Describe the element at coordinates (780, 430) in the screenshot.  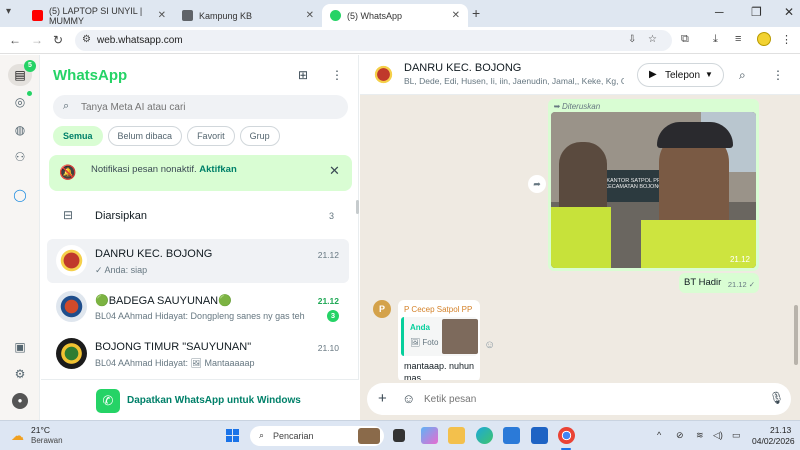
I see `clock-time: 21.13` at that location.